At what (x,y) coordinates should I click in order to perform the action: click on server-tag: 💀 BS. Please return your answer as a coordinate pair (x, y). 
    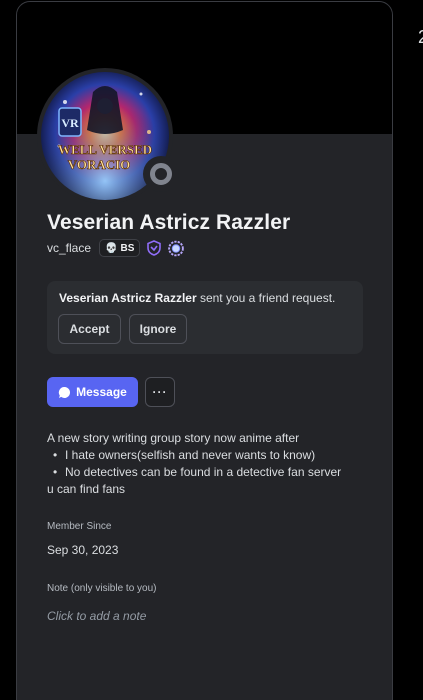
    Looking at the image, I should click on (120, 248).